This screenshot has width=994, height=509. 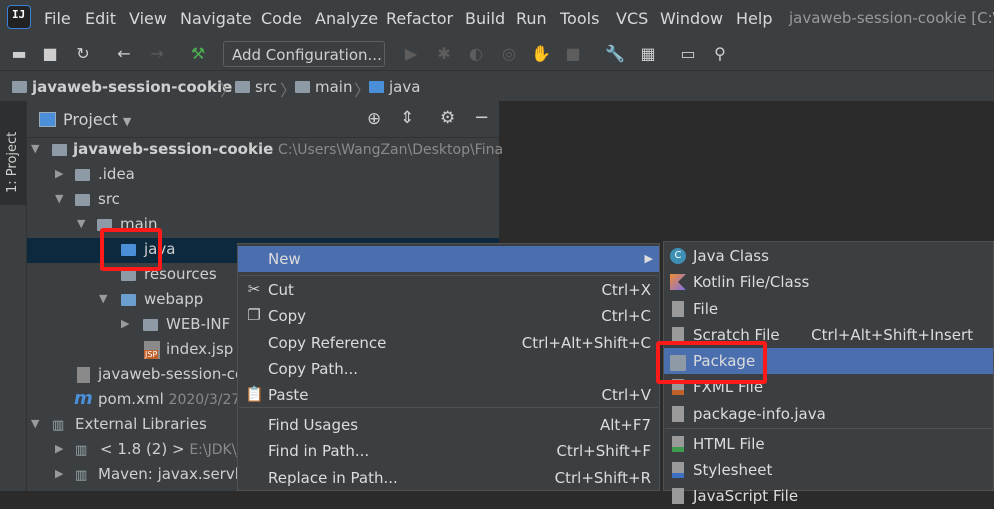 What do you see at coordinates (263, 200) in the screenshot?
I see `tree-item-src: ▼ src` at bounding box center [263, 200].